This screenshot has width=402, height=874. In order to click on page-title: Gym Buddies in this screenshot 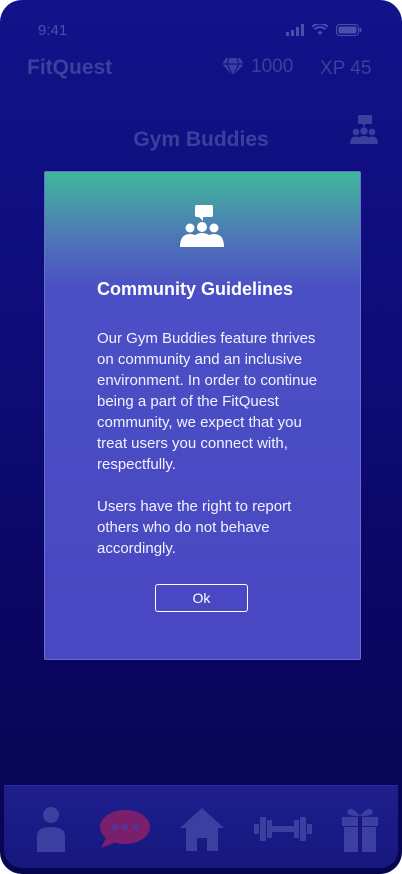, I will do `click(201, 139)`.